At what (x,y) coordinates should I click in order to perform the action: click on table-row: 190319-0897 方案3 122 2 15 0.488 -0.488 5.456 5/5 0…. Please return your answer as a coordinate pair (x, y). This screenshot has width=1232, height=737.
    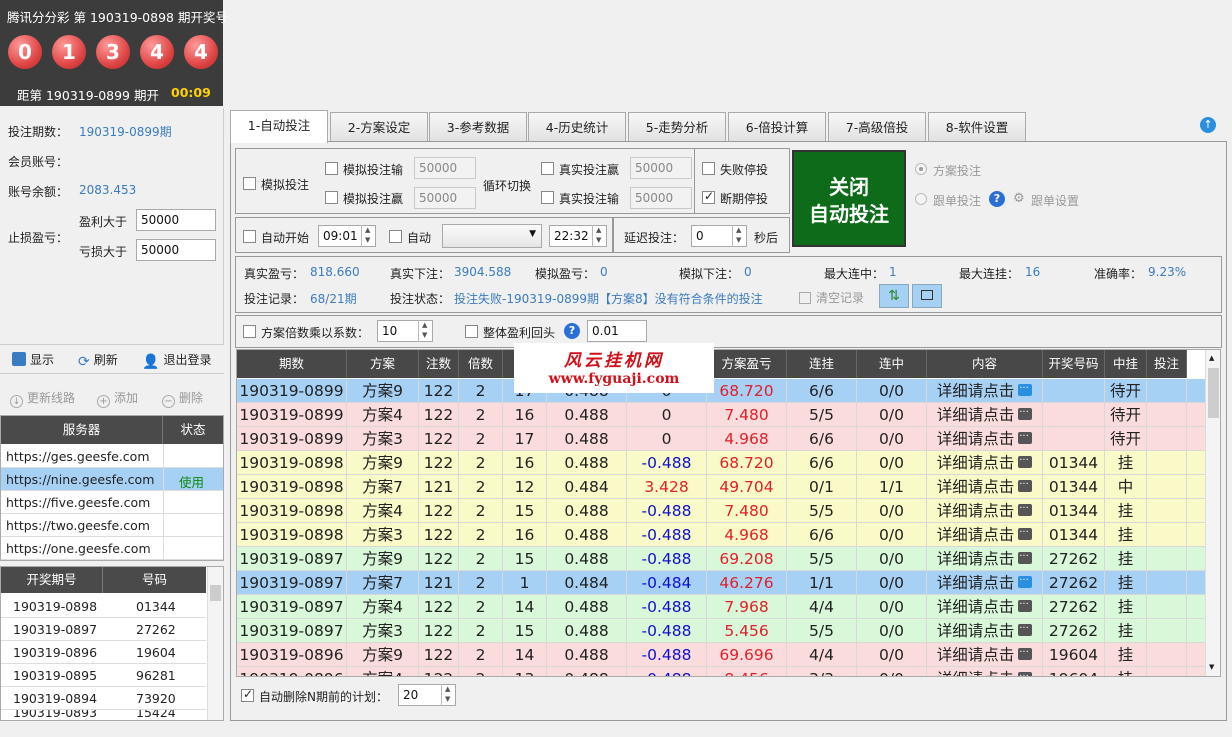
    Looking at the image, I should click on (721, 631).